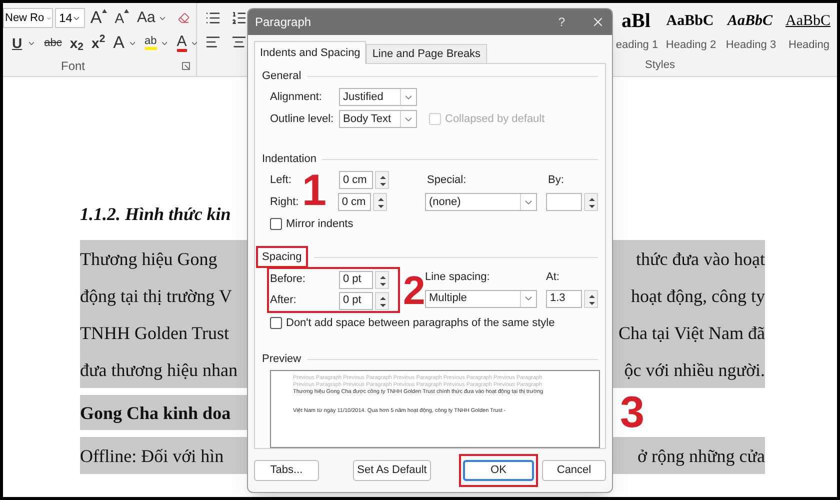  I want to click on paragraph-text: Offline: Đối với hìn, so click(152, 455).